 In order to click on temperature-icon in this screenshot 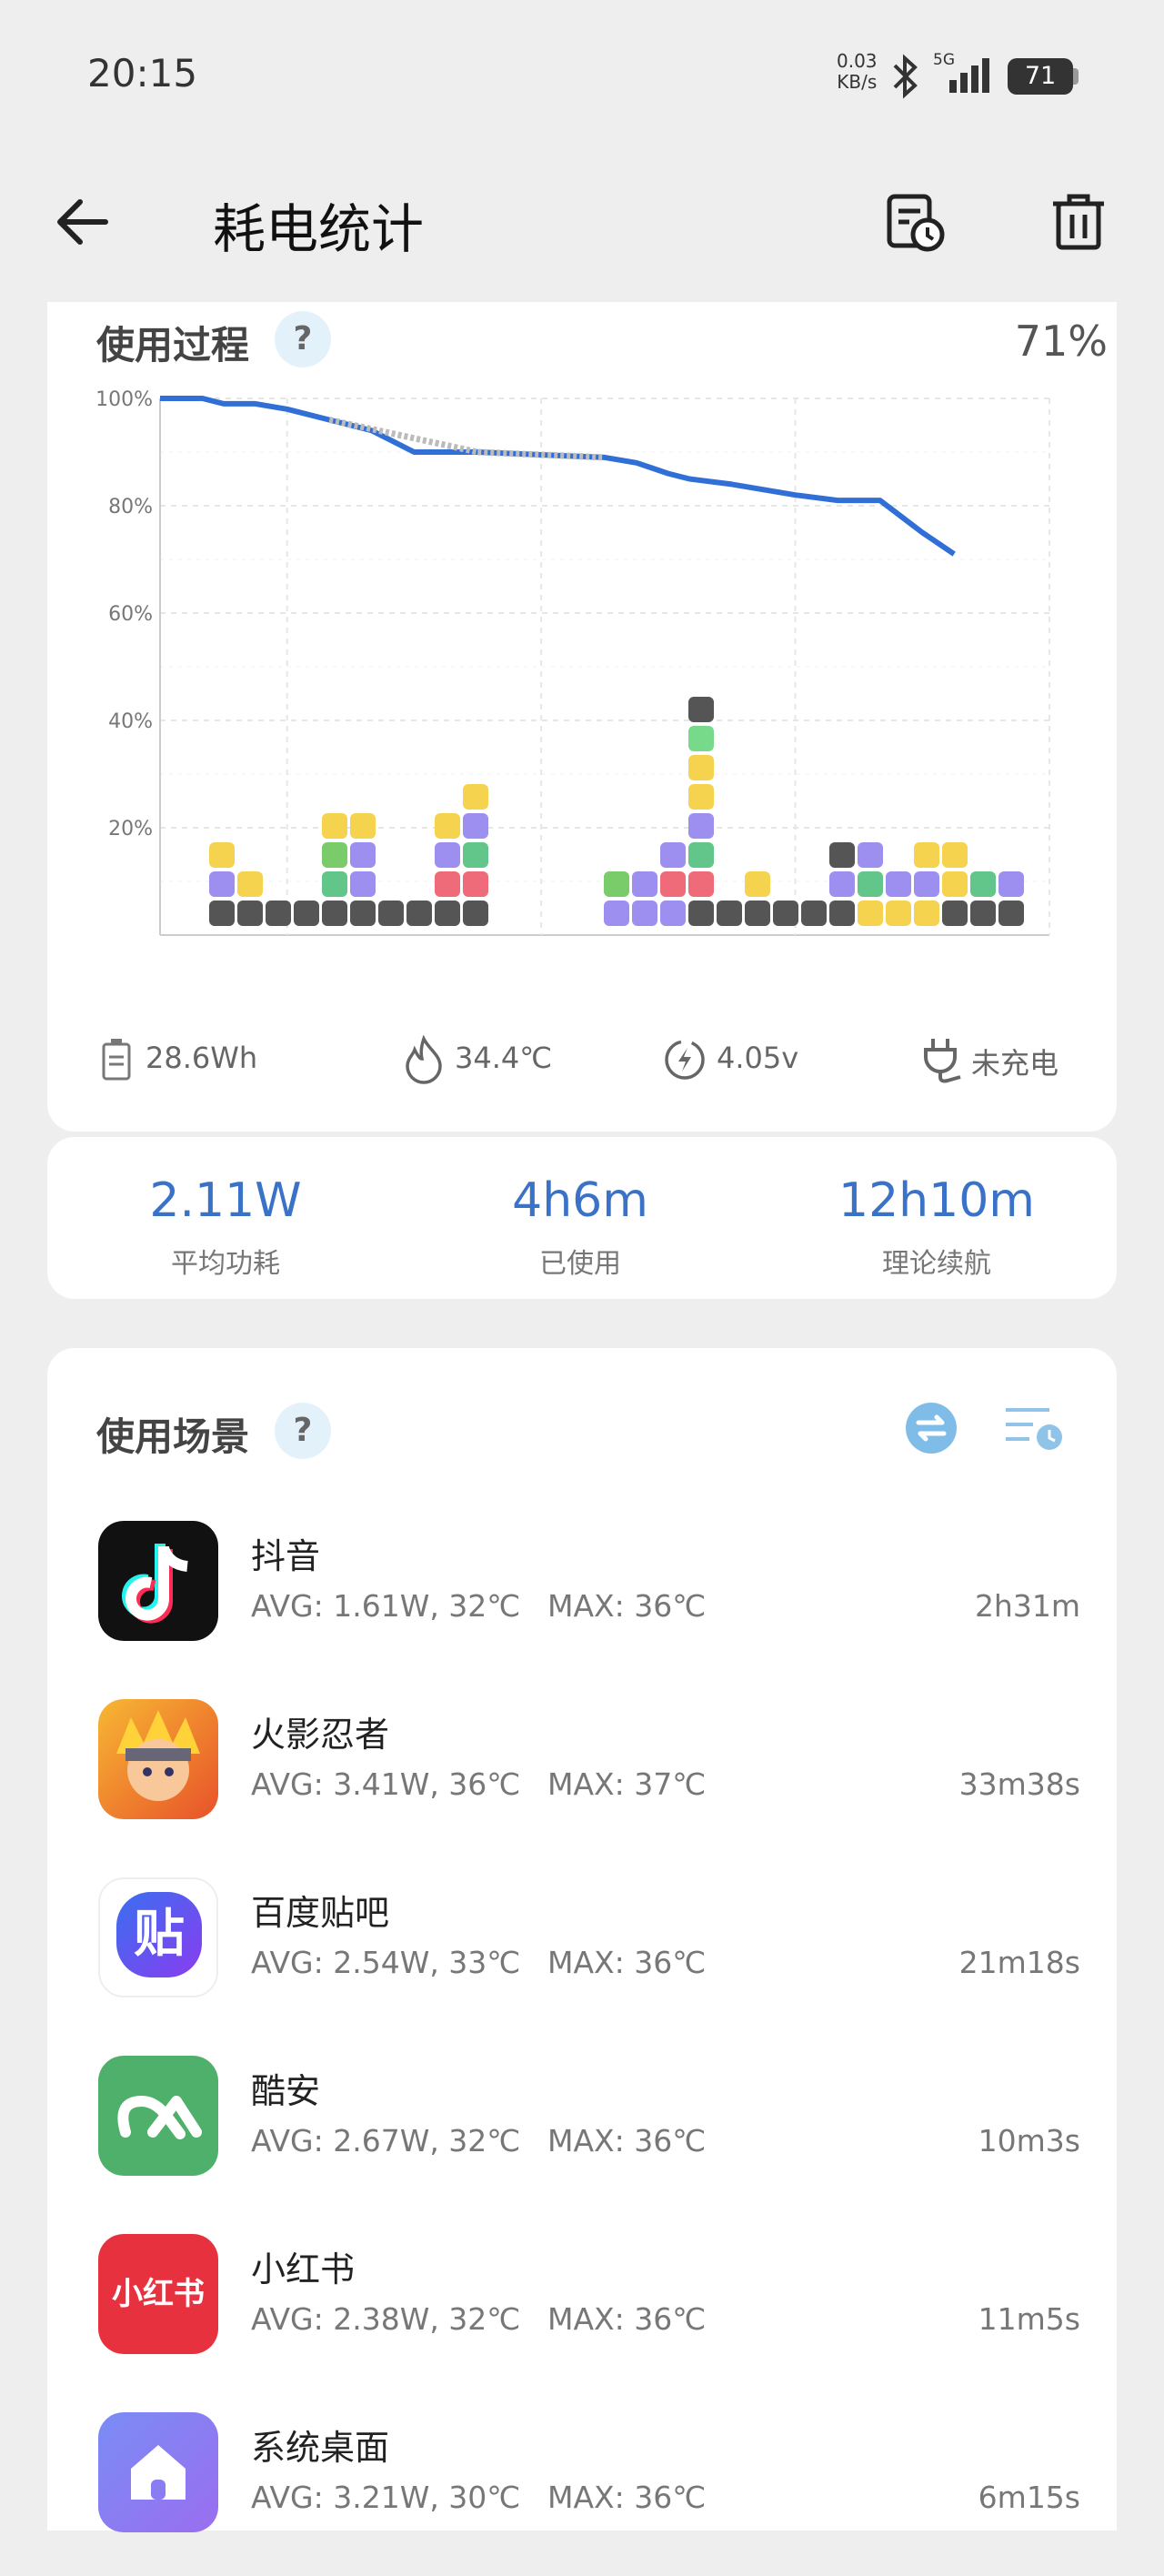, I will do `click(424, 1059)`.